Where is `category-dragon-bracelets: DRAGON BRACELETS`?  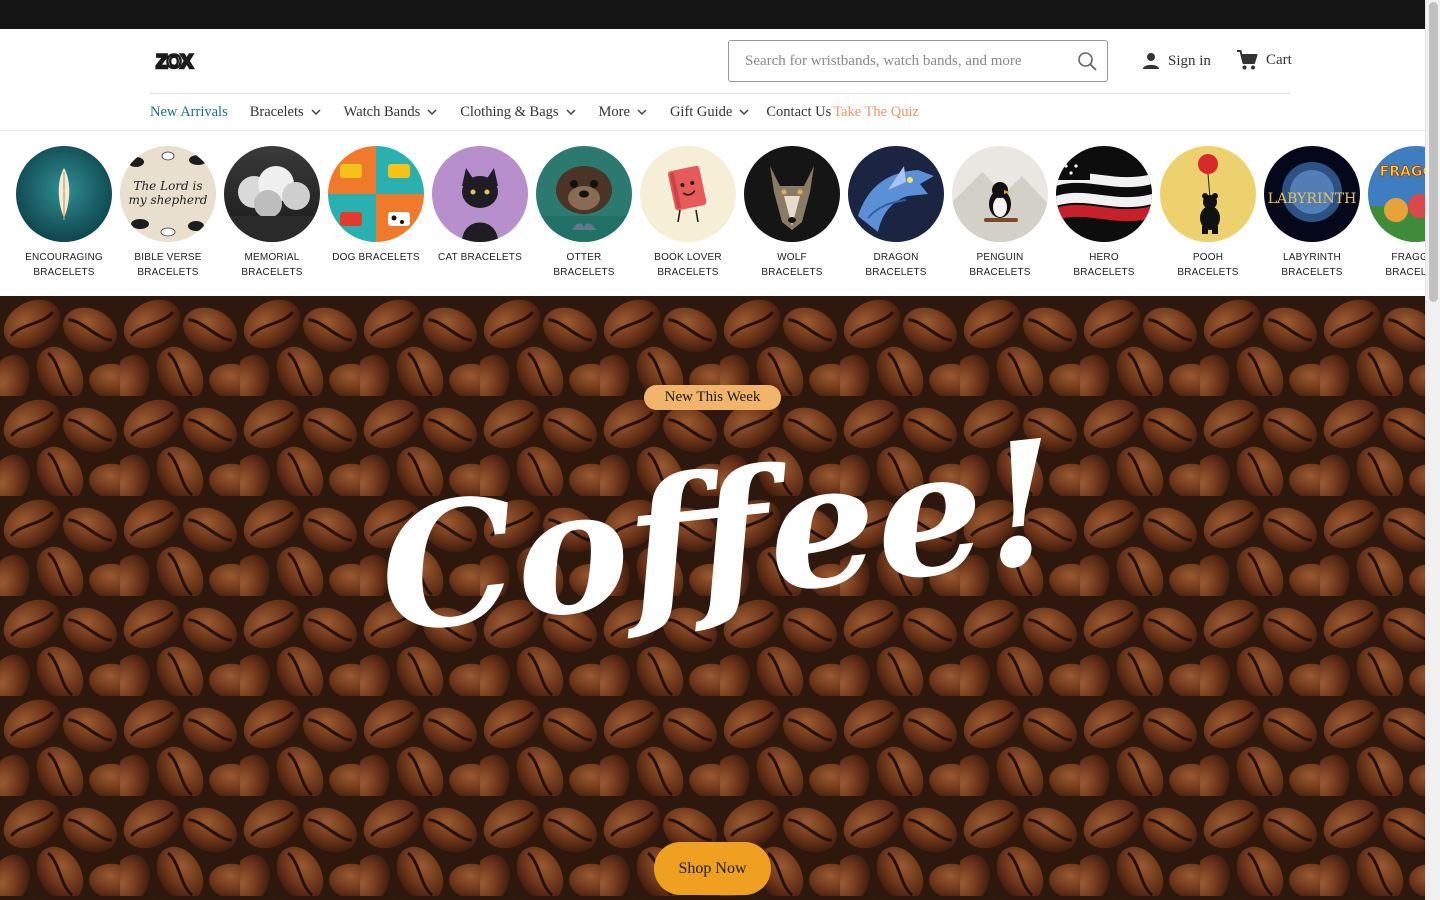
category-dragon-bracelets: DRAGON BRACELETS is located at coordinates (896, 213).